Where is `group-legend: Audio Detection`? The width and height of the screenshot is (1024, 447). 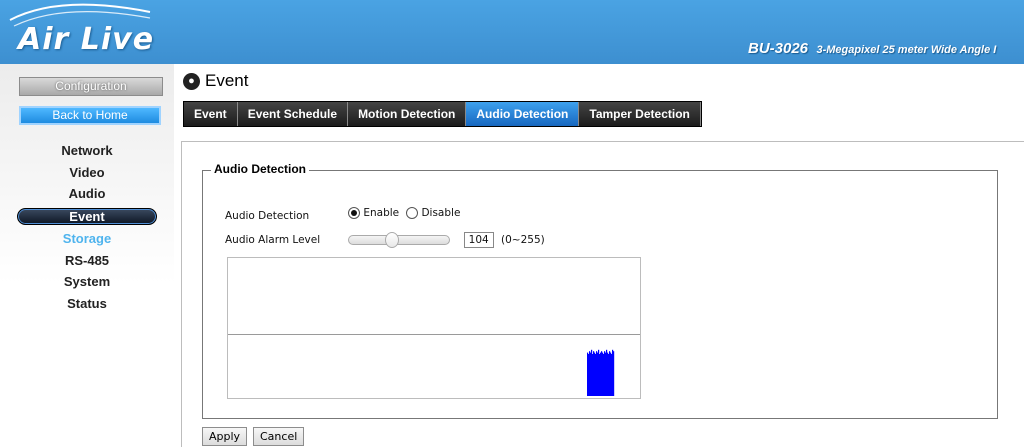
group-legend: Audio Detection is located at coordinates (260, 169).